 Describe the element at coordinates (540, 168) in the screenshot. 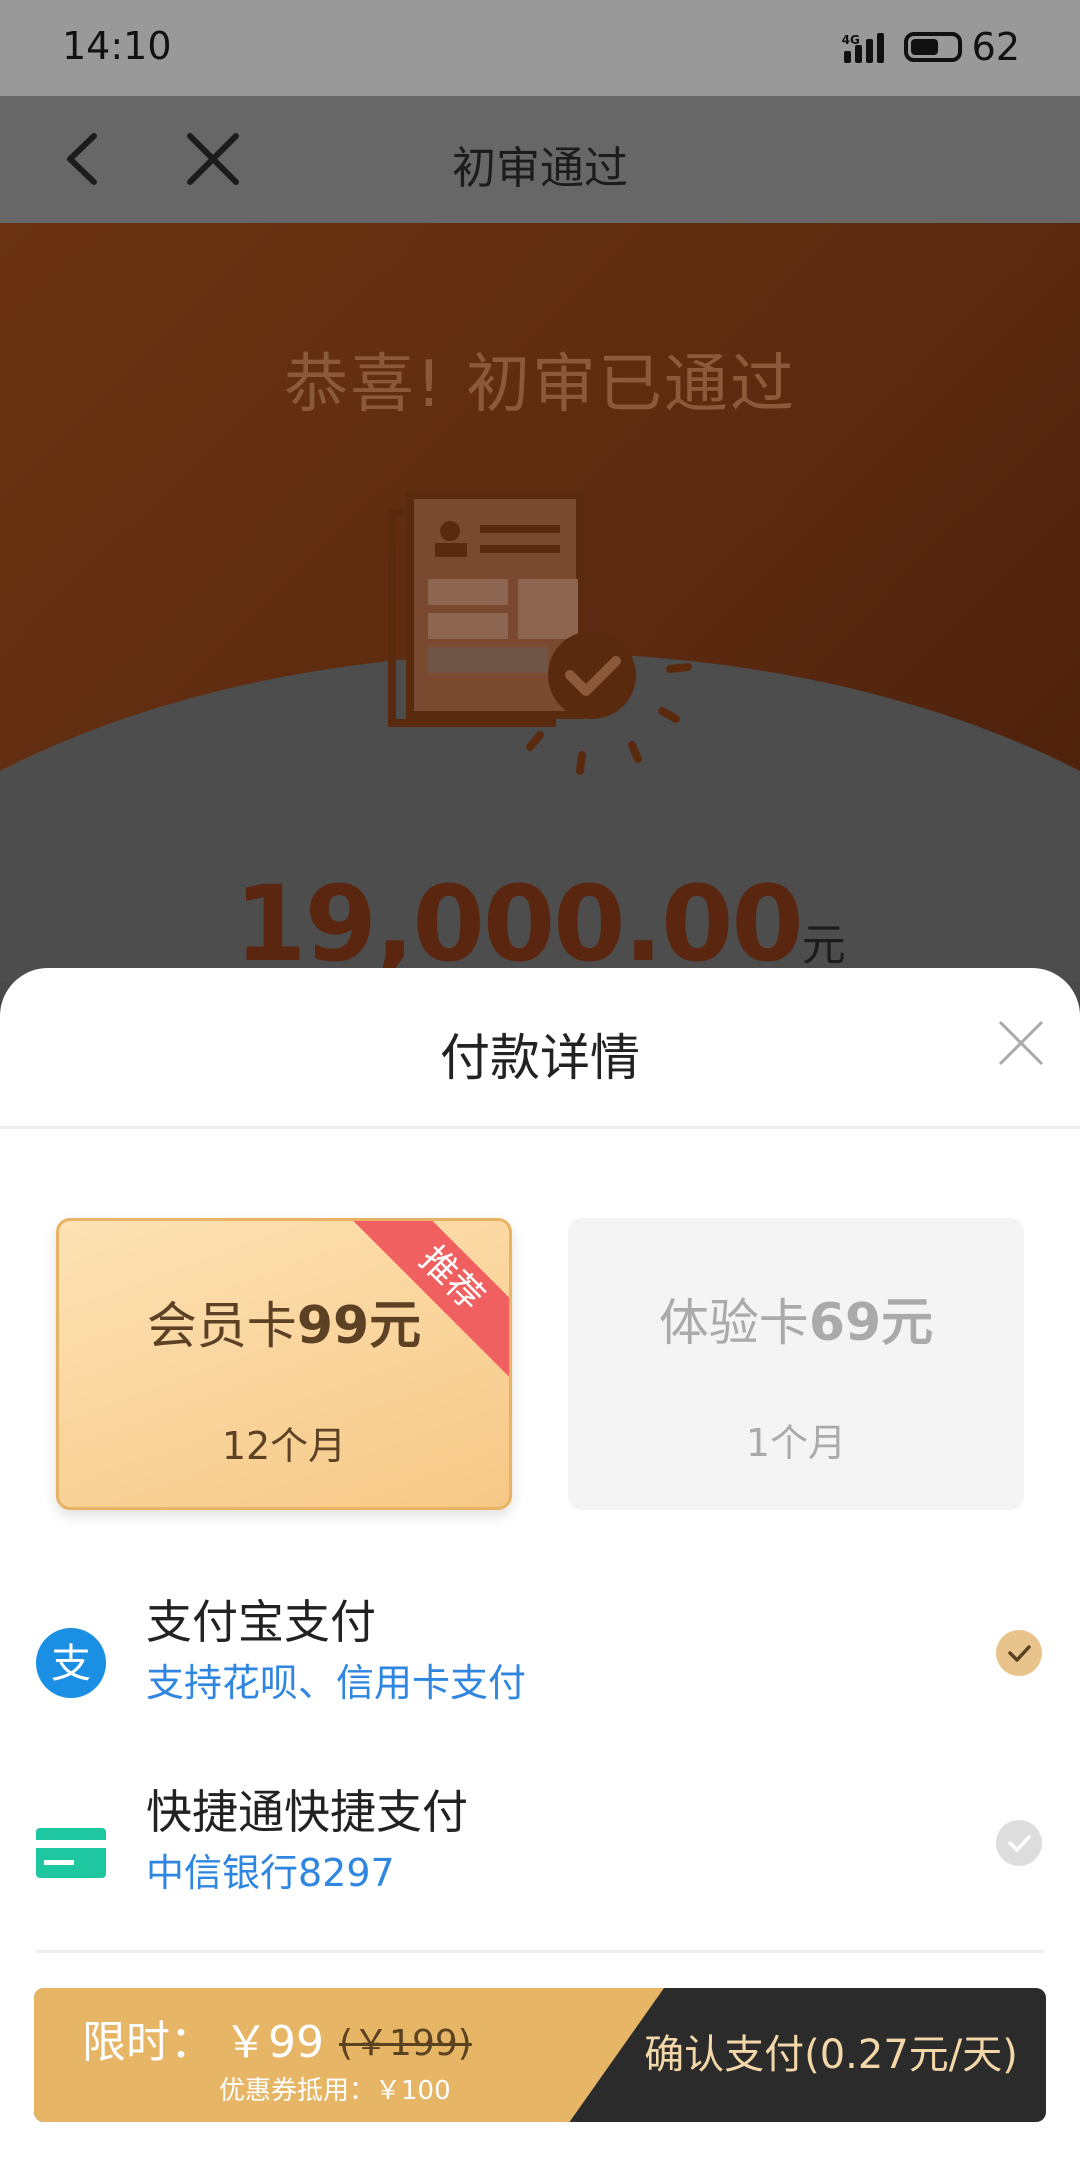

I see `page-title: 初审通过` at that location.